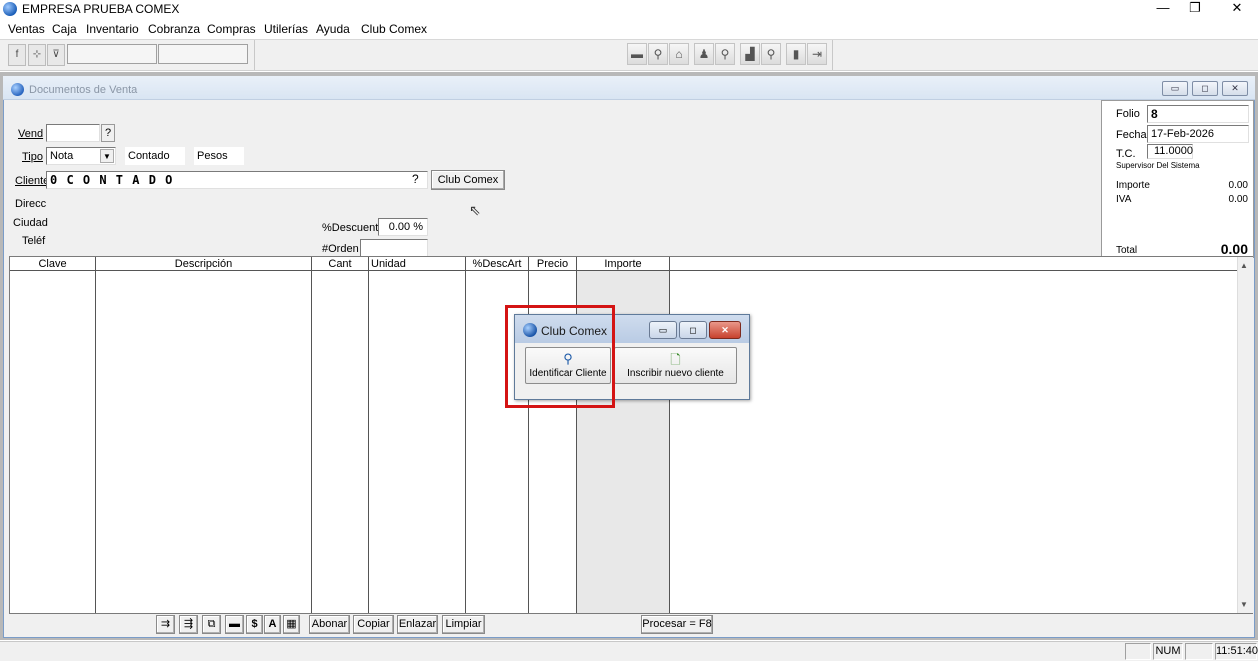 This screenshot has width=1258, height=661. I want to click on pesos-field: Pesos, so click(219, 156).